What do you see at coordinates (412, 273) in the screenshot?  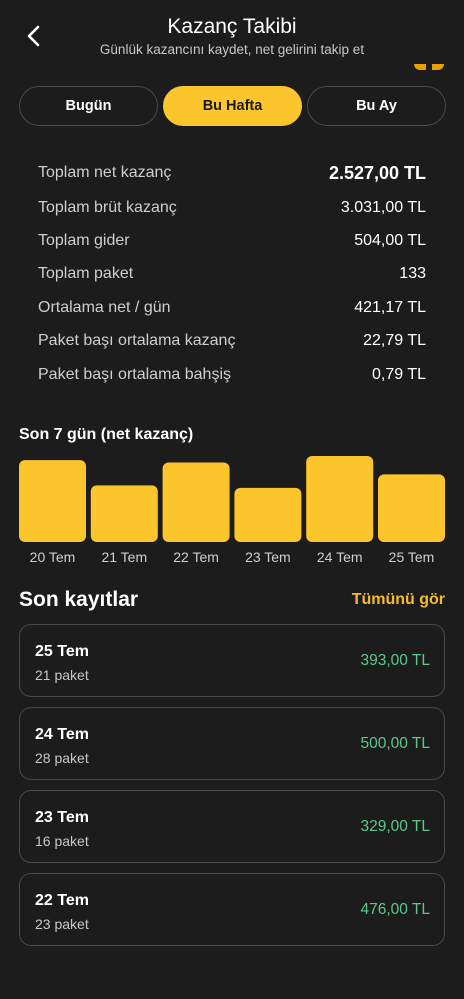 I see `stat-value: 133` at bounding box center [412, 273].